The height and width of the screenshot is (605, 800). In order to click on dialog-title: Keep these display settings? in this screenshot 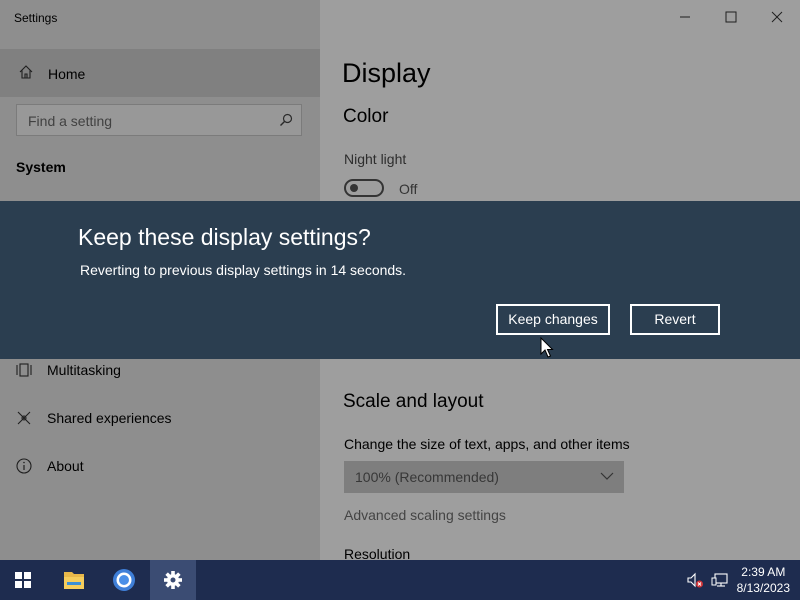, I will do `click(224, 237)`.